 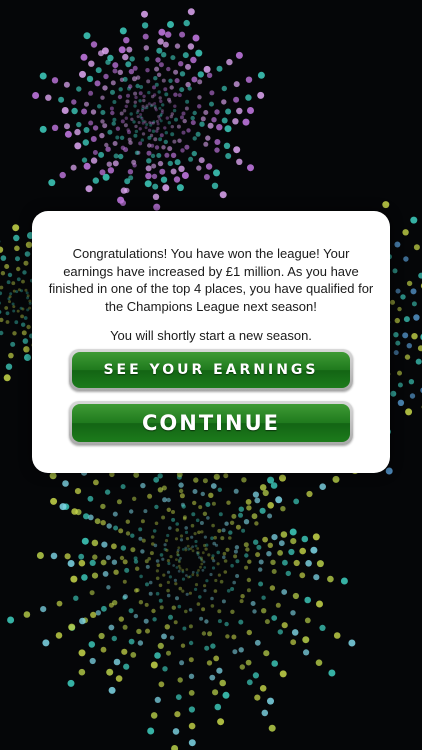 I want to click on continue-label: CONTINUE, so click(x=211, y=423).